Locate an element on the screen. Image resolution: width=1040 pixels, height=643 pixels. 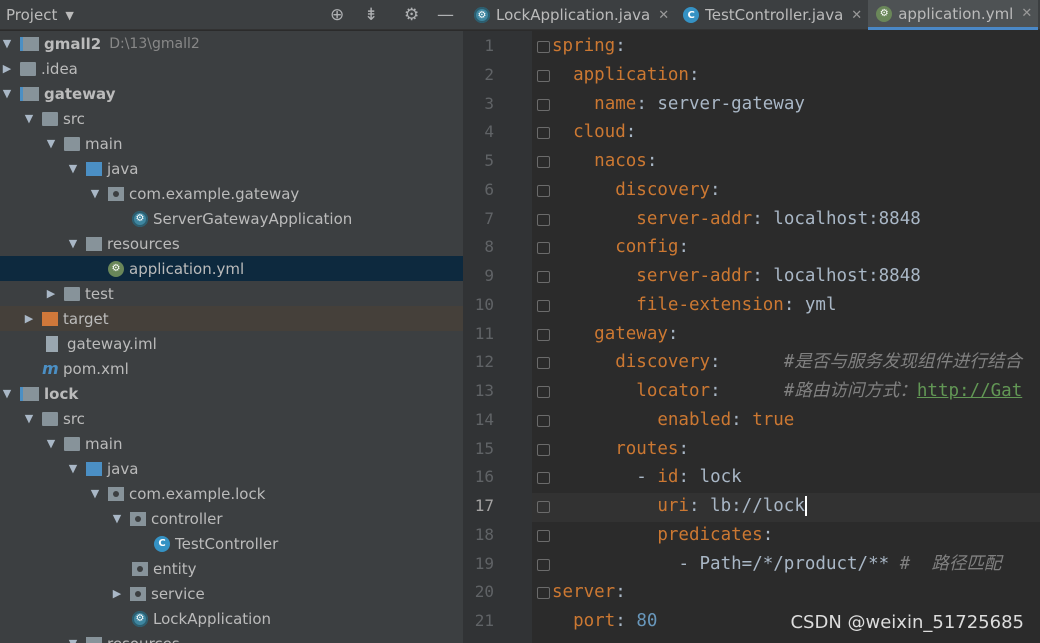
code-line: nacos: is located at coordinates (604, 161).